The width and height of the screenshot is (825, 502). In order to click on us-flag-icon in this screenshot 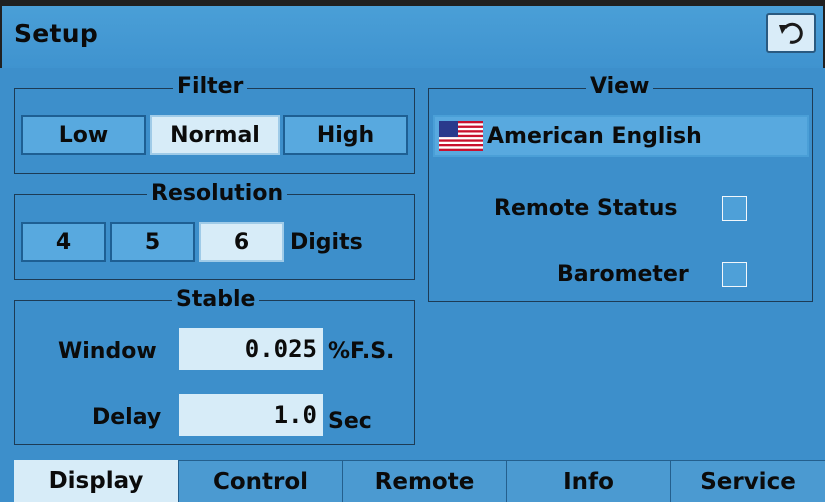, I will do `click(461, 136)`.